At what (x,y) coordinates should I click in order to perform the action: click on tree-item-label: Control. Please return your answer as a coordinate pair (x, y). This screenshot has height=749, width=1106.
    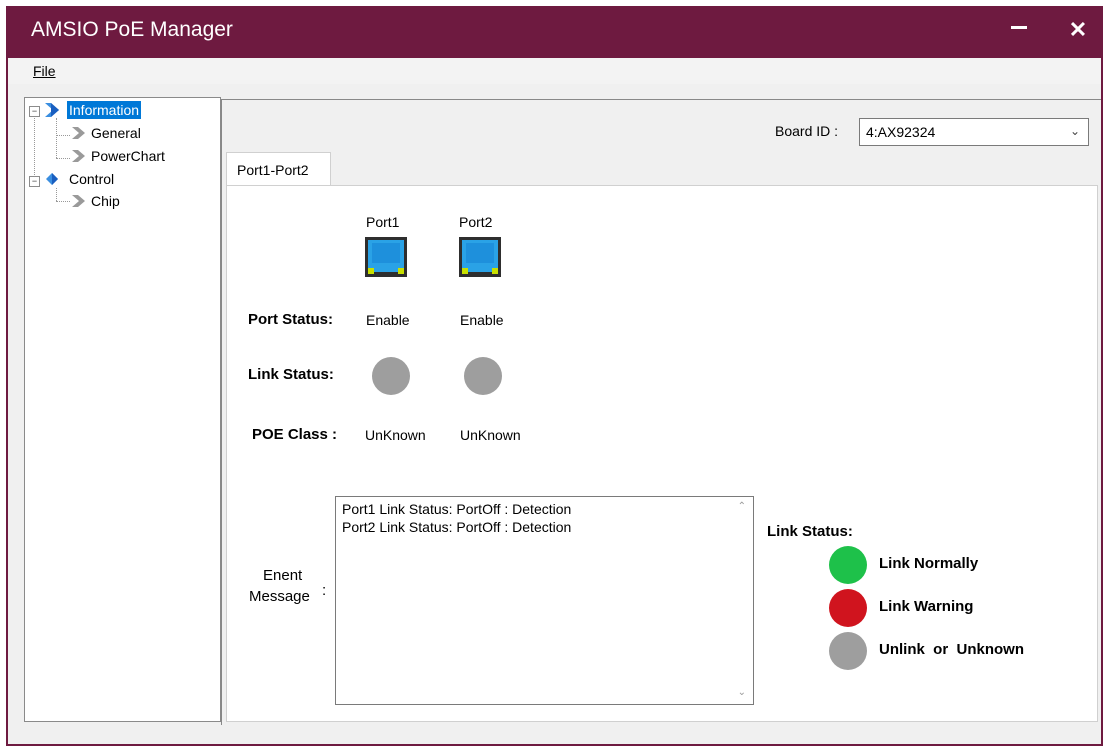
    Looking at the image, I should click on (92, 179).